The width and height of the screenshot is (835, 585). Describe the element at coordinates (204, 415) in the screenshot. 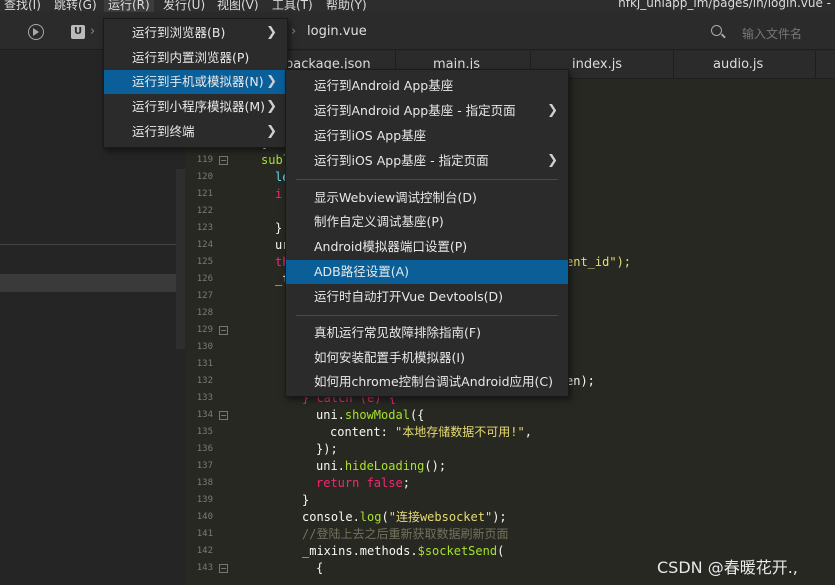

I see `line-number: 134` at that location.